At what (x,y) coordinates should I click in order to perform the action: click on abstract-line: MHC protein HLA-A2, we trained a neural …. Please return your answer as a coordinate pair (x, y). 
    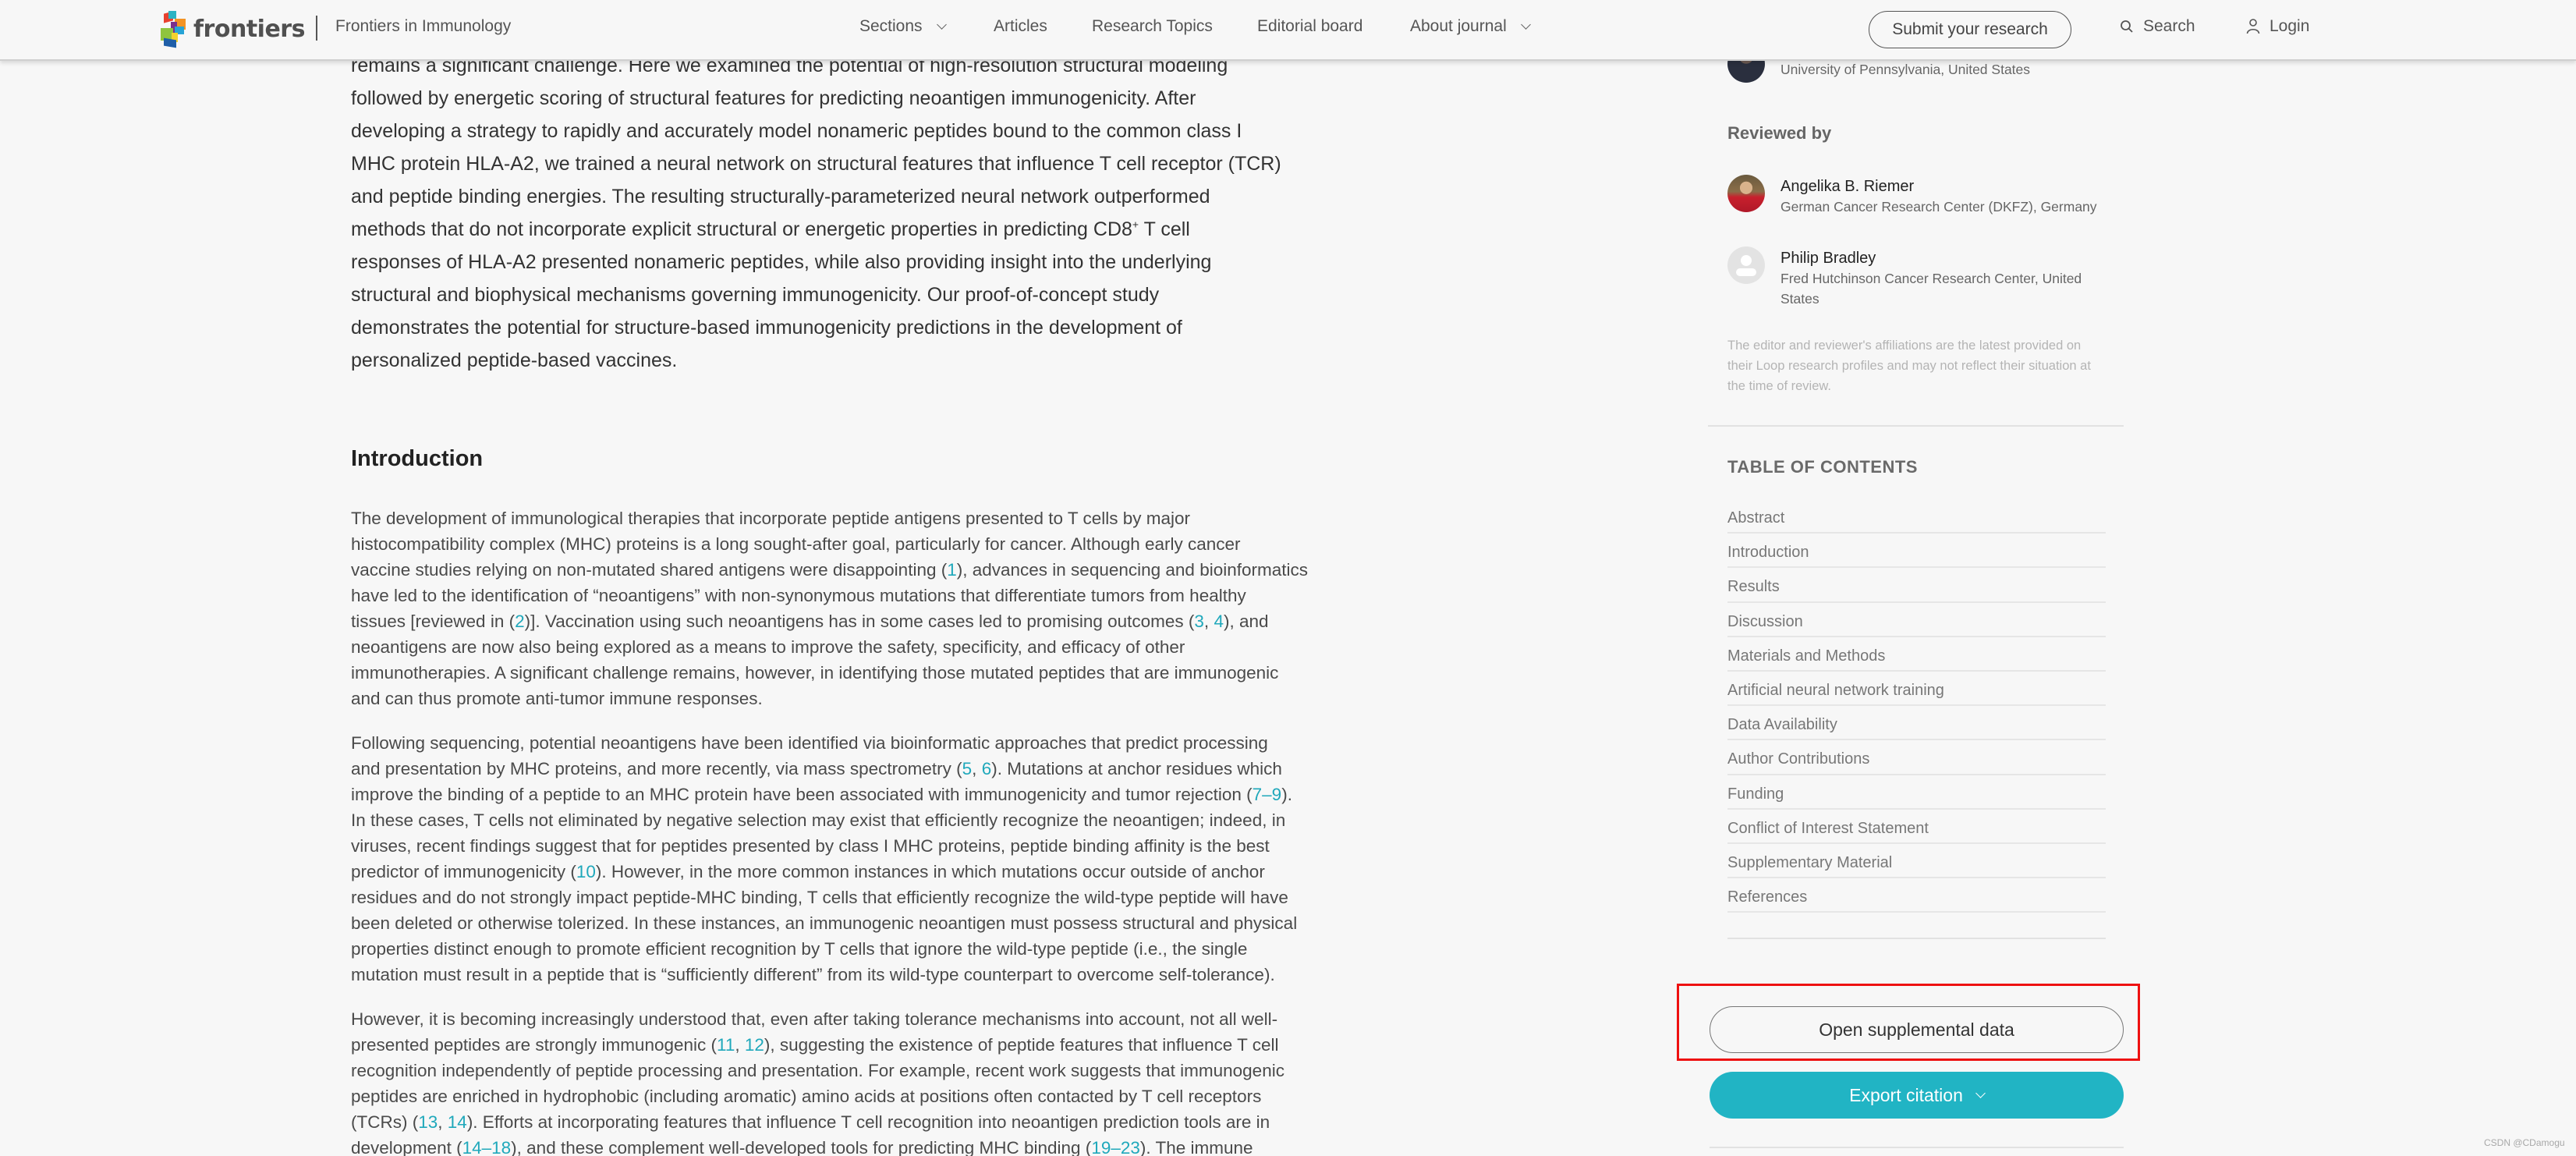
    Looking at the image, I should click on (816, 164).